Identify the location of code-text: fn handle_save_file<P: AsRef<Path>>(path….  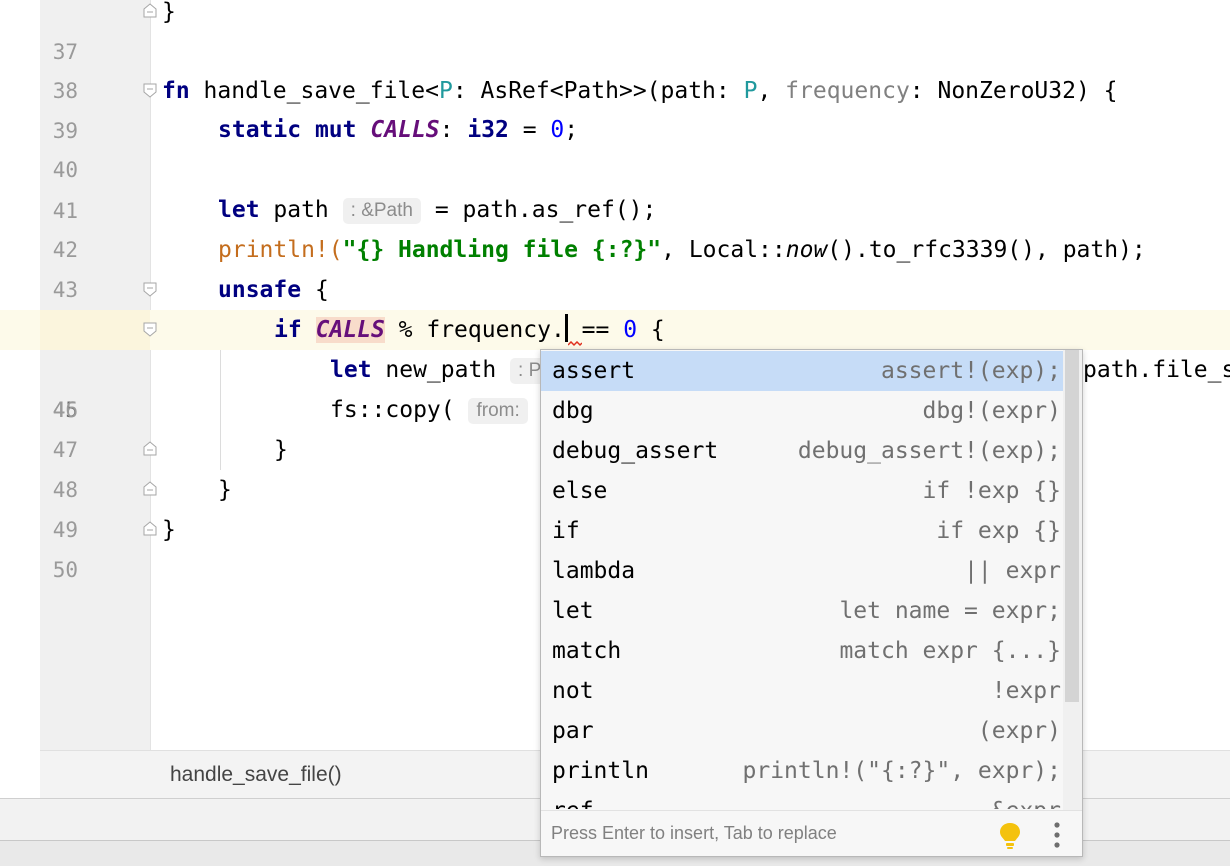
(640, 91).